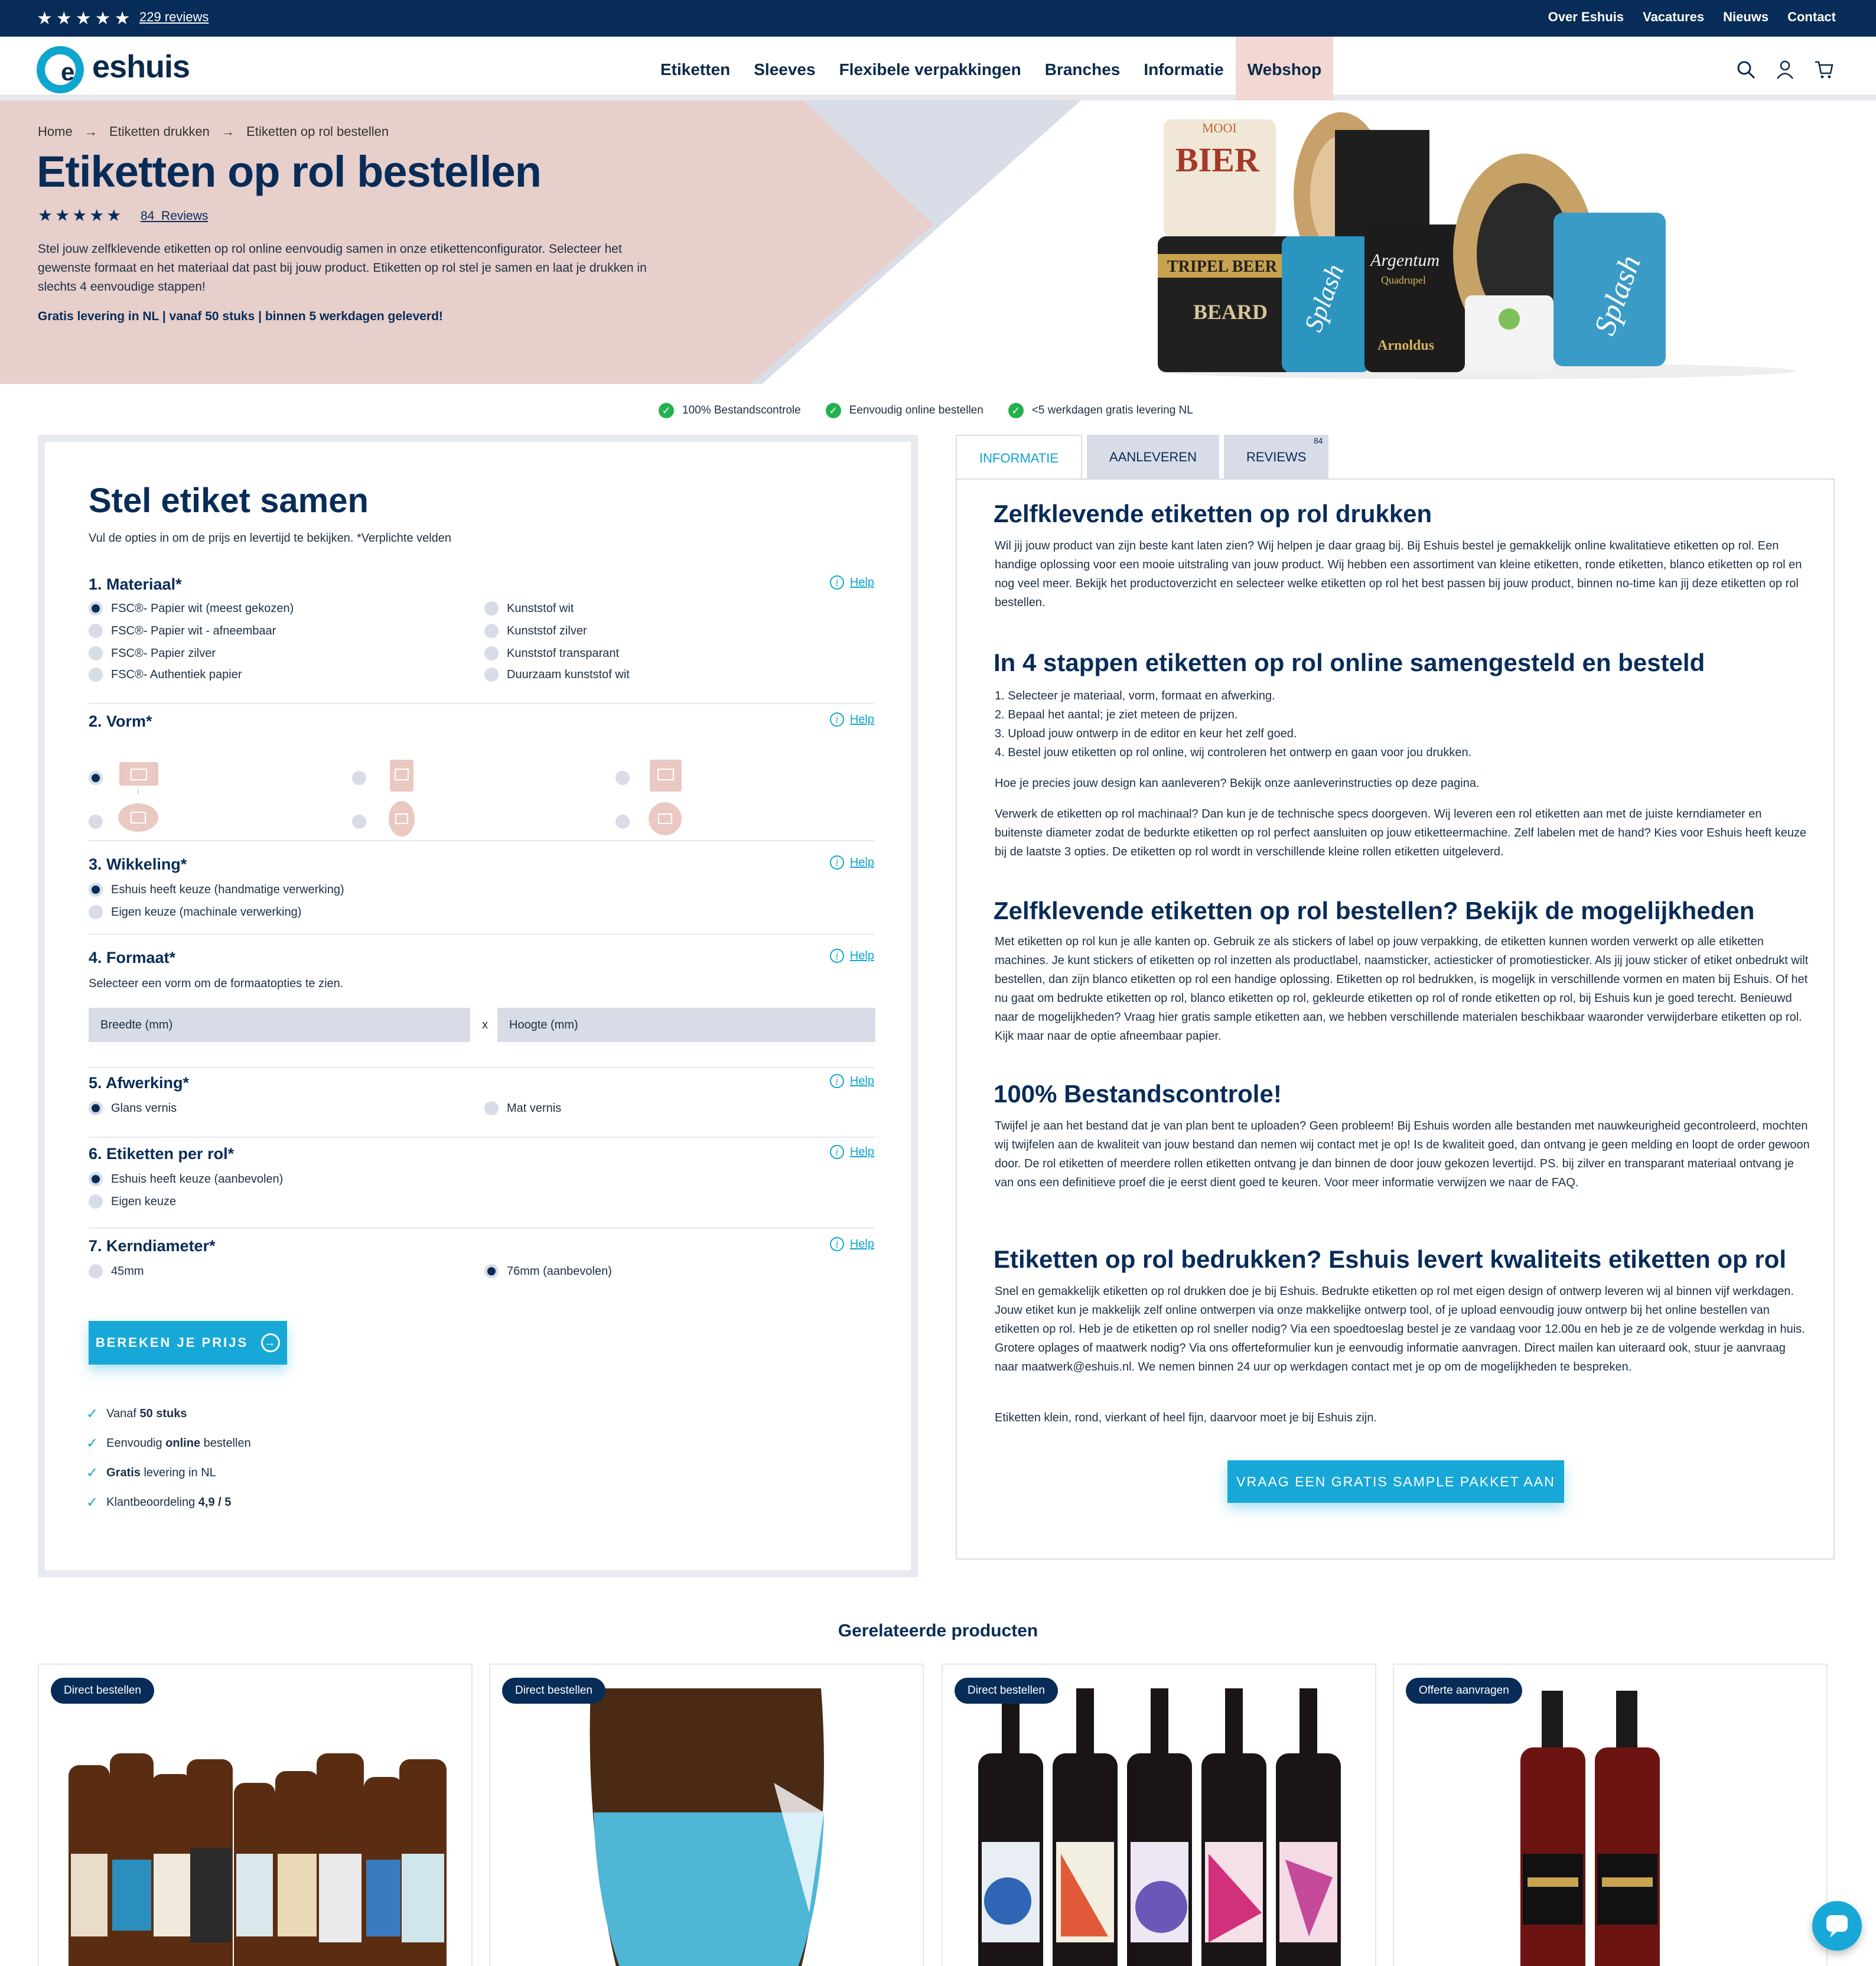 Image resolution: width=1876 pixels, height=1966 pixels. I want to click on direct-order-badge: Direct bestellen, so click(553, 1691).